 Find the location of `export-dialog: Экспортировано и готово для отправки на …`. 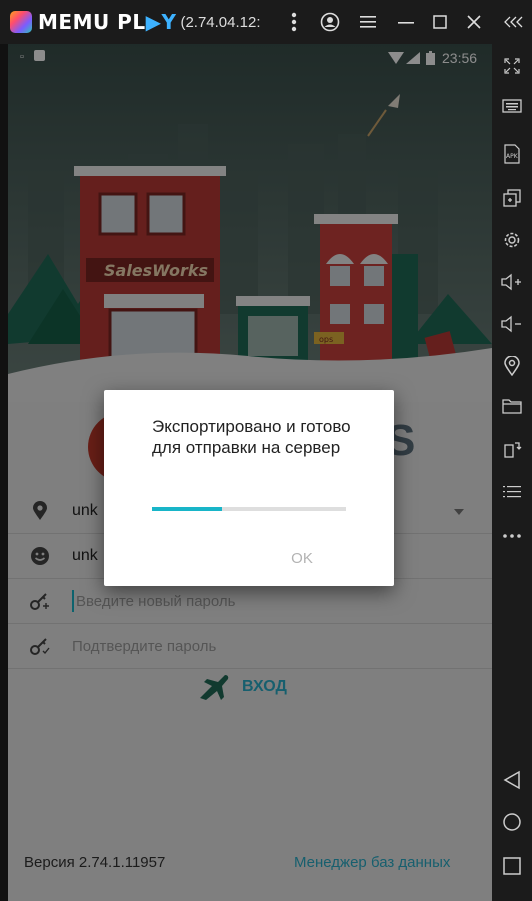

export-dialog: Экспортировано и готово для отправки на … is located at coordinates (249, 488).